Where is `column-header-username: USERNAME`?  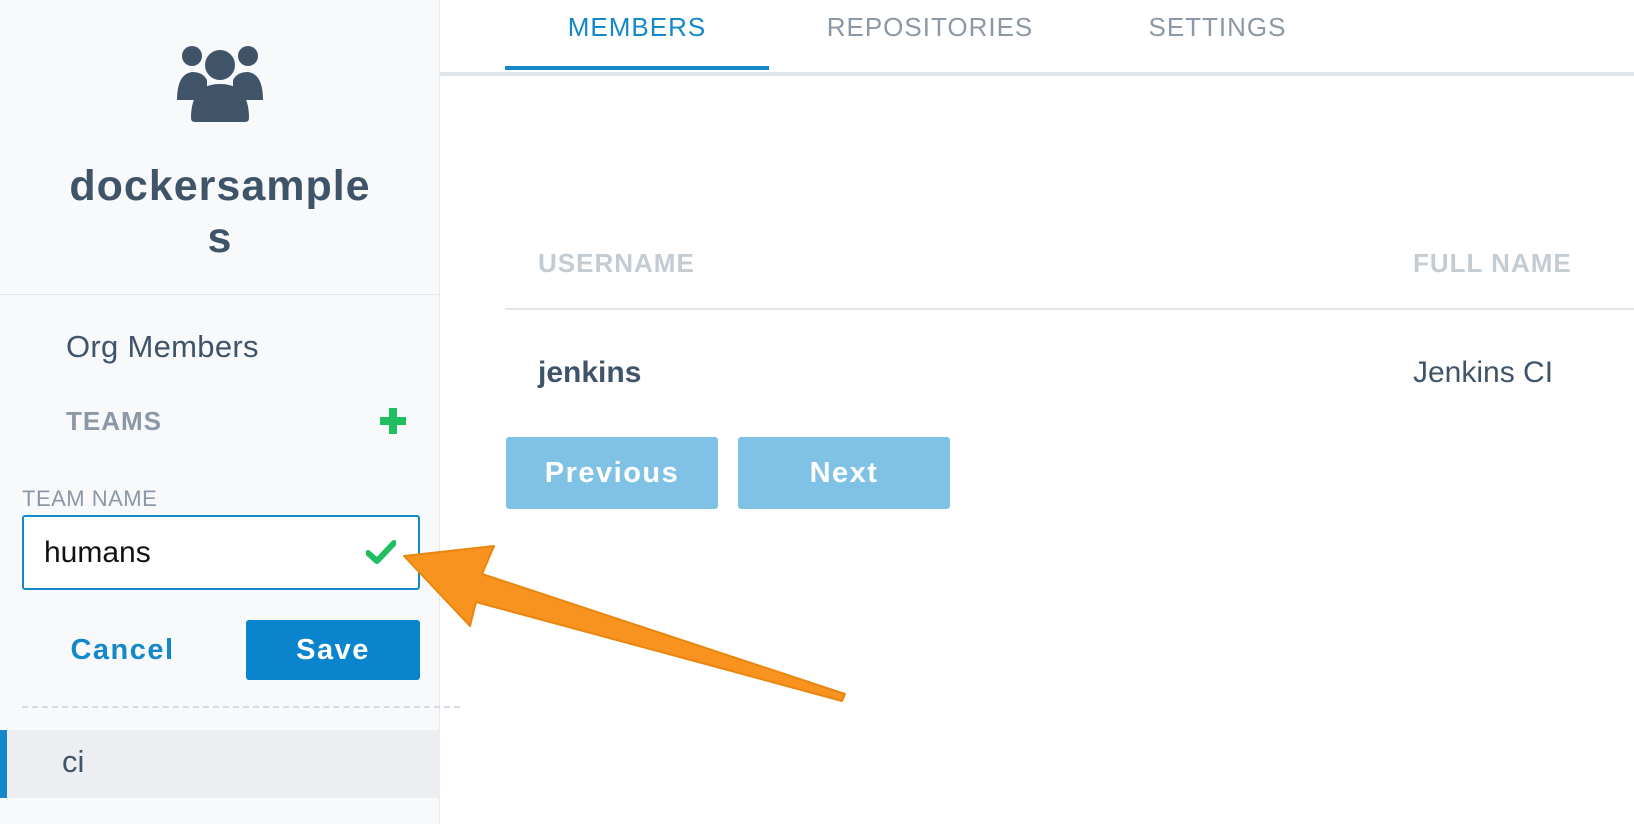 column-header-username: USERNAME is located at coordinates (616, 263).